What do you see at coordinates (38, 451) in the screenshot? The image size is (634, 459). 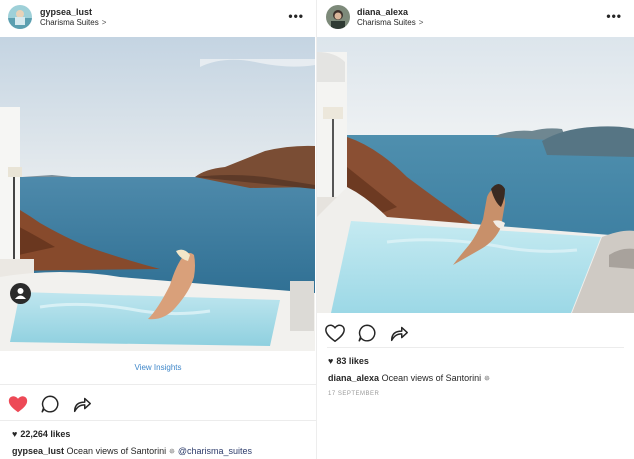 I see `caption-username: gypsea_lust` at bounding box center [38, 451].